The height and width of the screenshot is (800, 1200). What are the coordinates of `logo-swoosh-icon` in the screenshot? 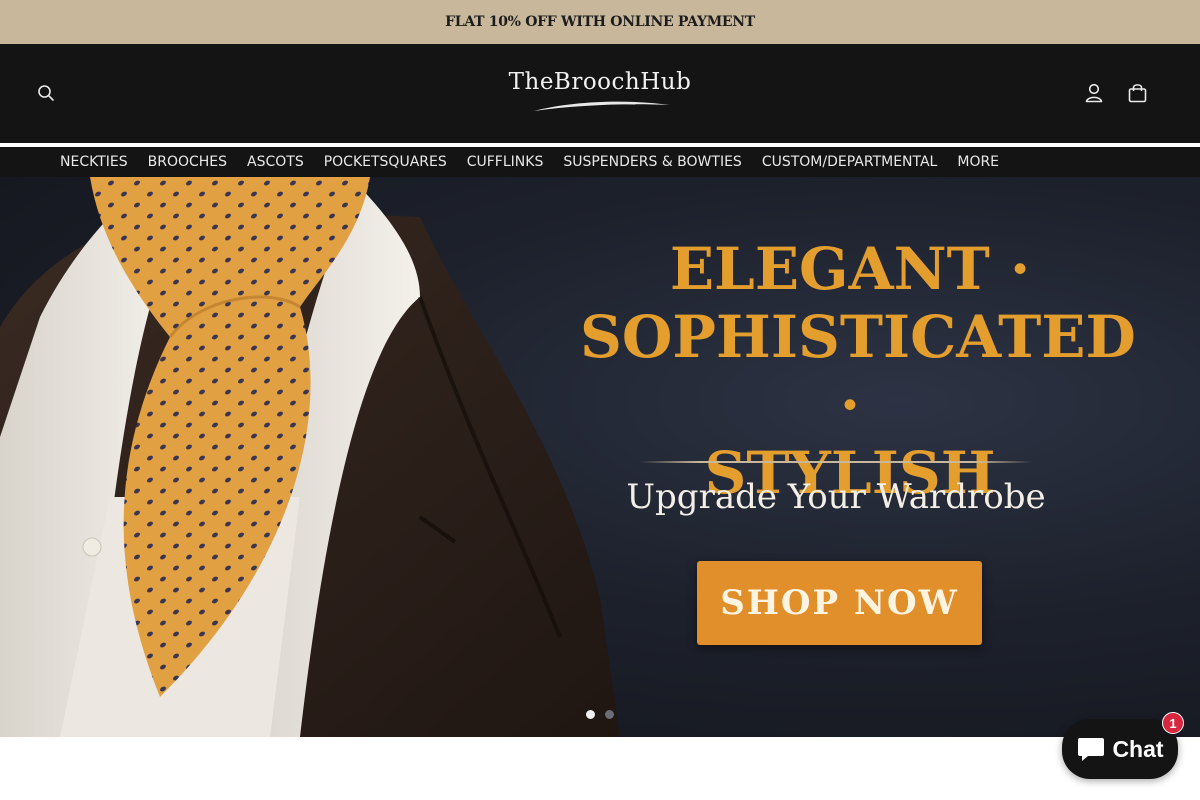 It's located at (602, 106).